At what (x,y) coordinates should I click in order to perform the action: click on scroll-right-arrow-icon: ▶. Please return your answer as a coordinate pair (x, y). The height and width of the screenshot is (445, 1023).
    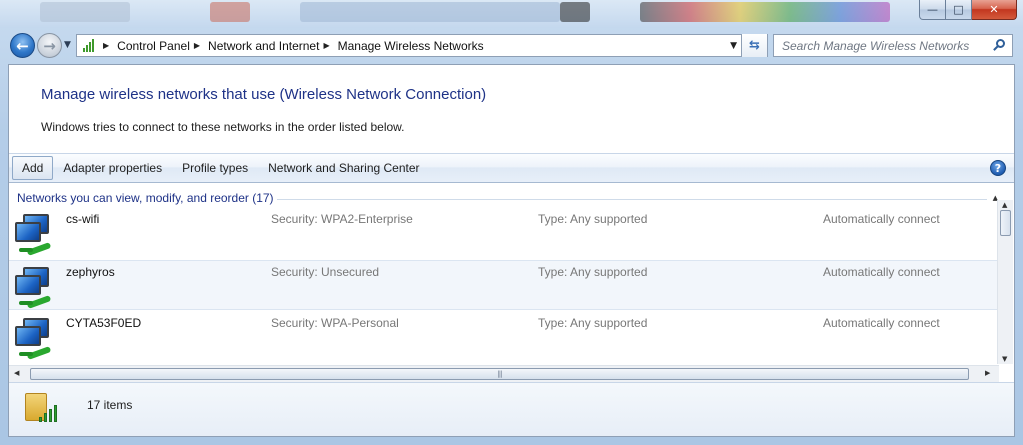
    Looking at the image, I should click on (987, 373).